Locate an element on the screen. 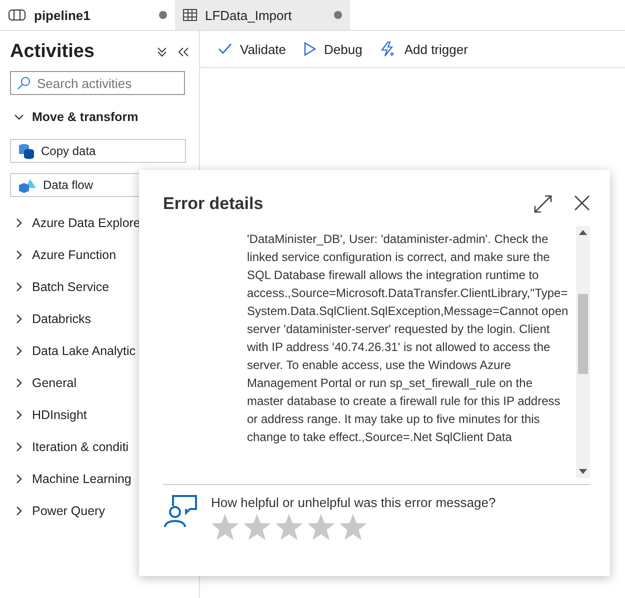 The height and width of the screenshot is (598, 625). pipeline-icon is located at coordinates (17, 15).